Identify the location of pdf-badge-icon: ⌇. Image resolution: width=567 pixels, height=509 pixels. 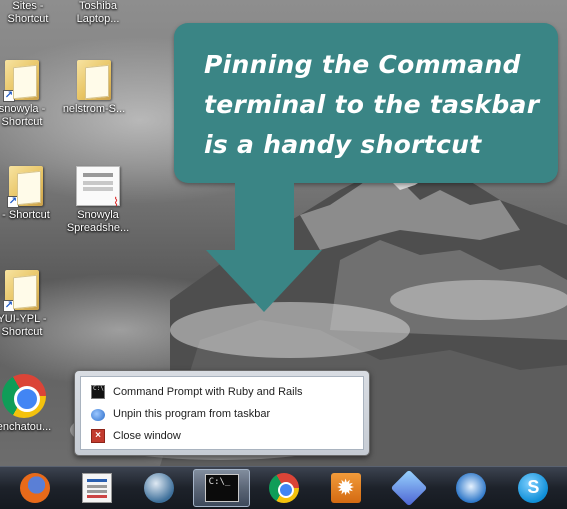
(116, 202).